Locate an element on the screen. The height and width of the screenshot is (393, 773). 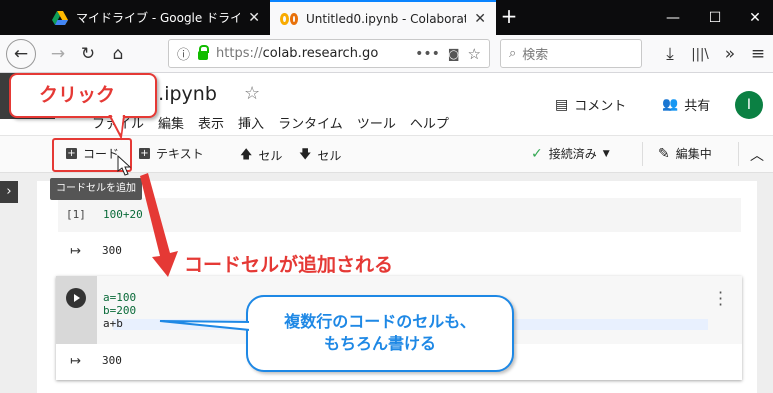
new-tab-button: + is located at coordinates (509, 17).